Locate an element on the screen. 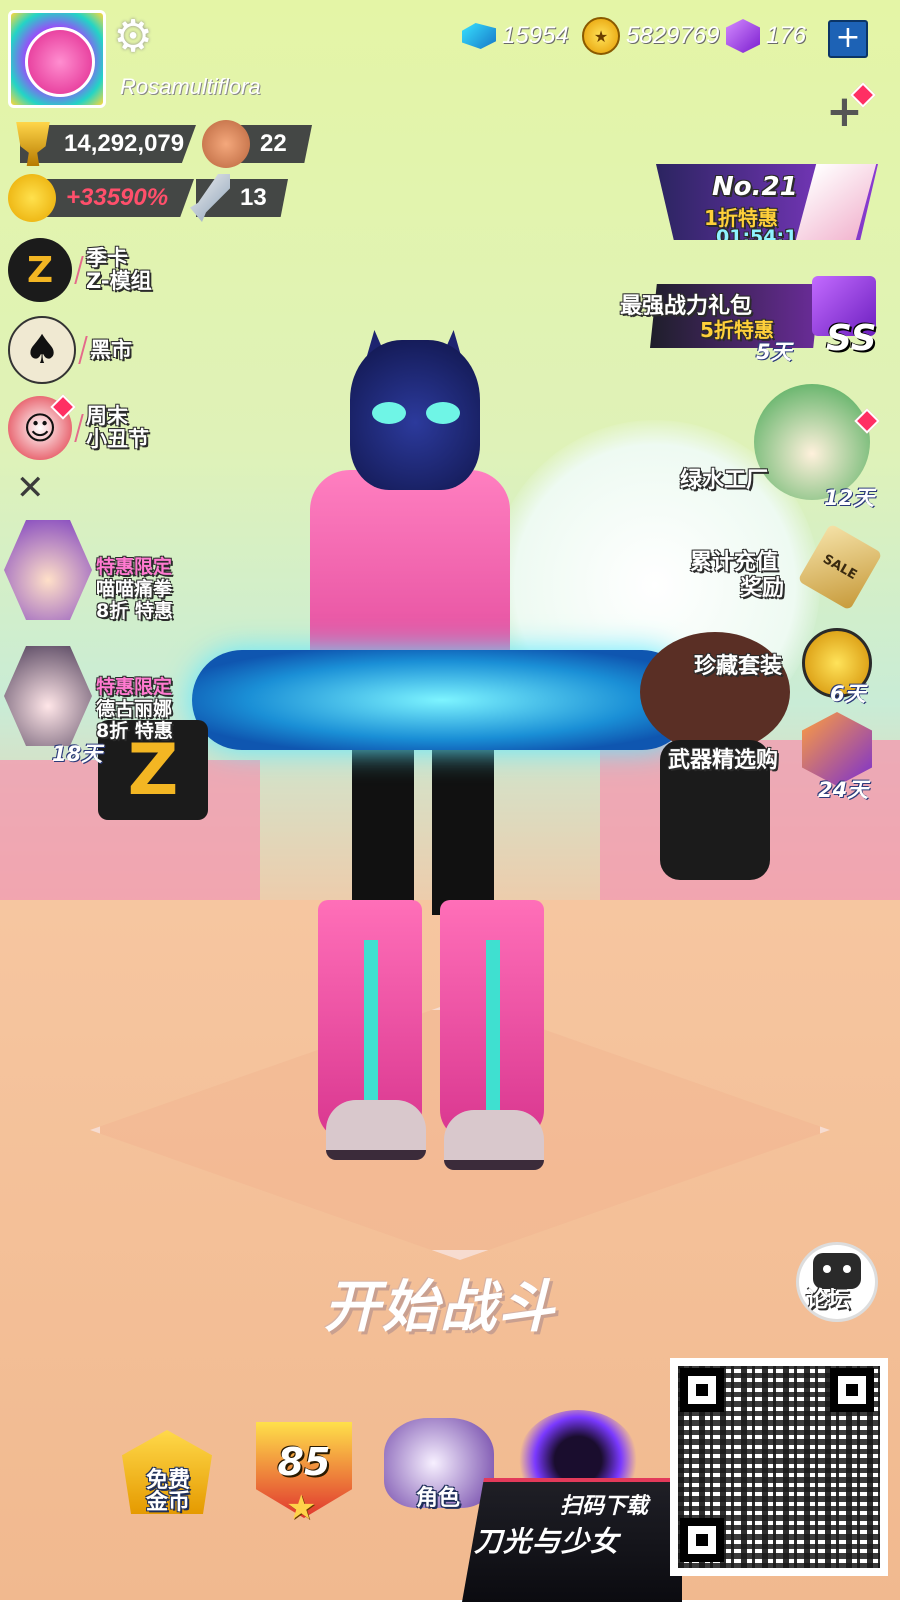  qr-code is located at coordinates (779, 1467).